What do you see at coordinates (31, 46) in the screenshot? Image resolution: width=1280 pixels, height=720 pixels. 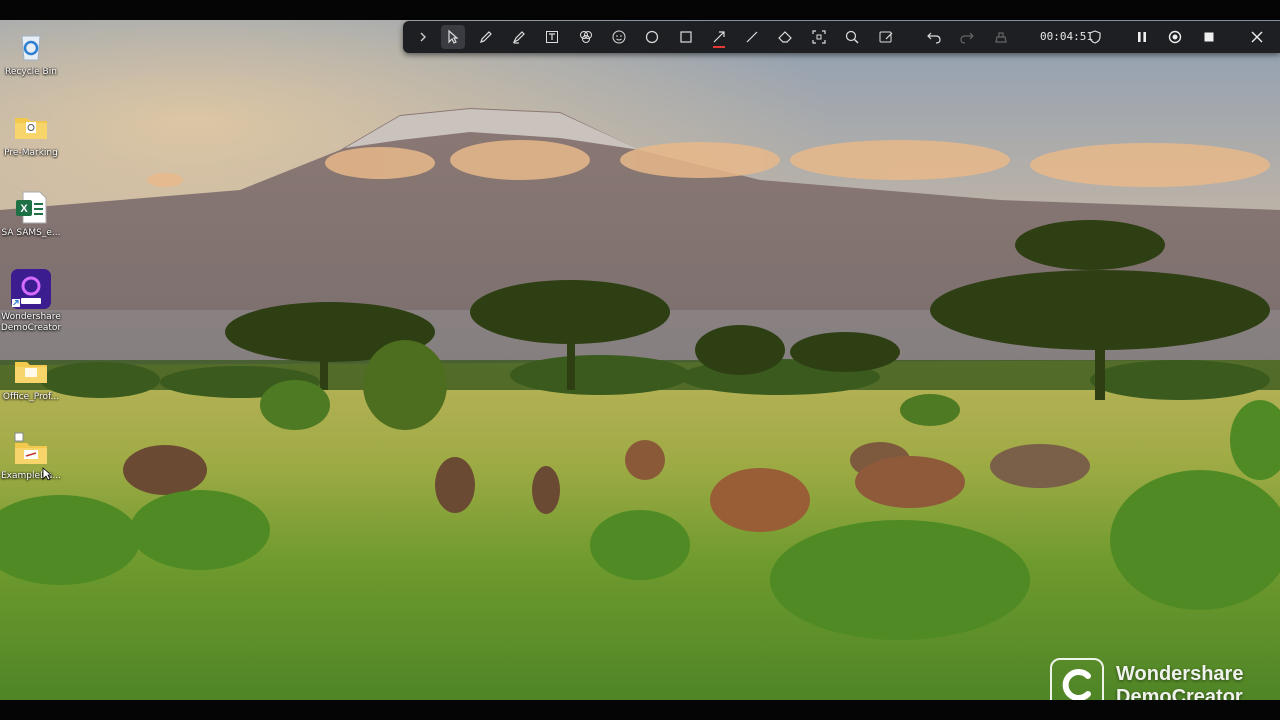 I see `recycle-bin-icon` at bounding box center [31, 46].